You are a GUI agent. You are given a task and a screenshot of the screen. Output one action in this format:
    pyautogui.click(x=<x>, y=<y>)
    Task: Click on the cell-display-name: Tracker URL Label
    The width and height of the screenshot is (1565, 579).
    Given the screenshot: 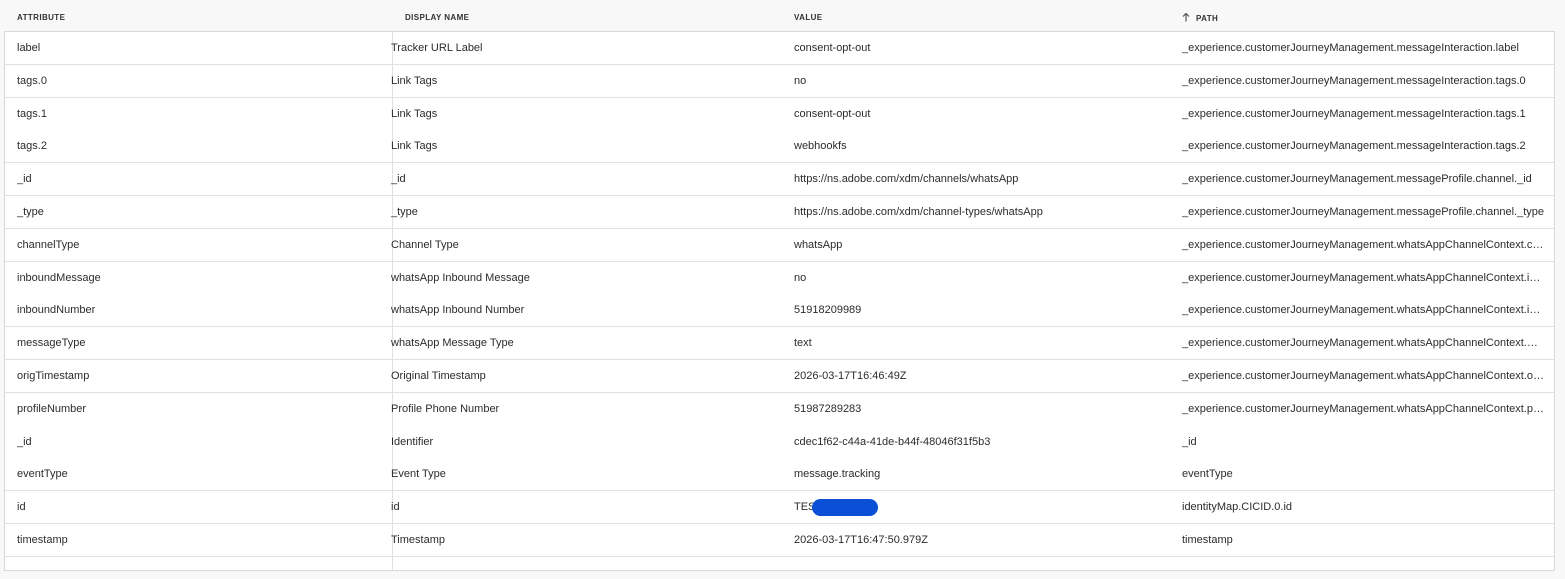 What is the action you would take?
    pyautogui.click(x=437, y=48)
    